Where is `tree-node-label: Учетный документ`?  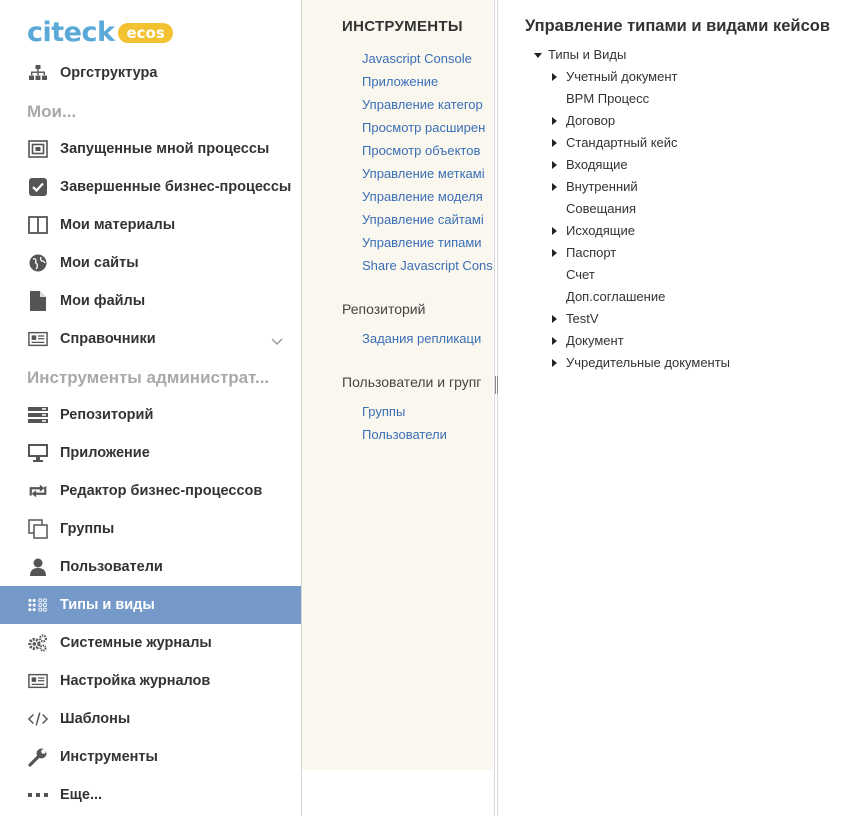
tree-node-label: Учетный документ is located at coordinates (622, 76).